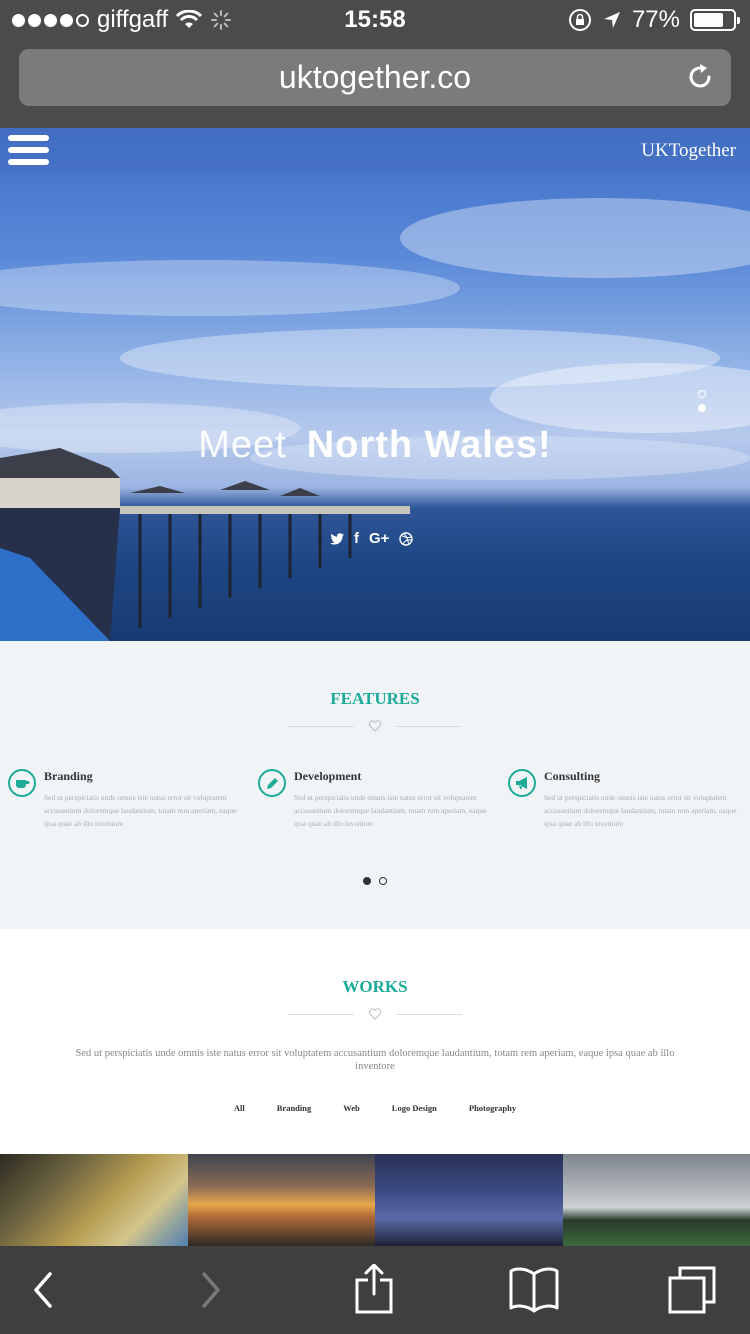 This screenshot has width=750, height=1334. What do you see at coordinates (375, 698) in the screenshot?
I see `features-title: FEATURES` at bounding box center [375, 698].